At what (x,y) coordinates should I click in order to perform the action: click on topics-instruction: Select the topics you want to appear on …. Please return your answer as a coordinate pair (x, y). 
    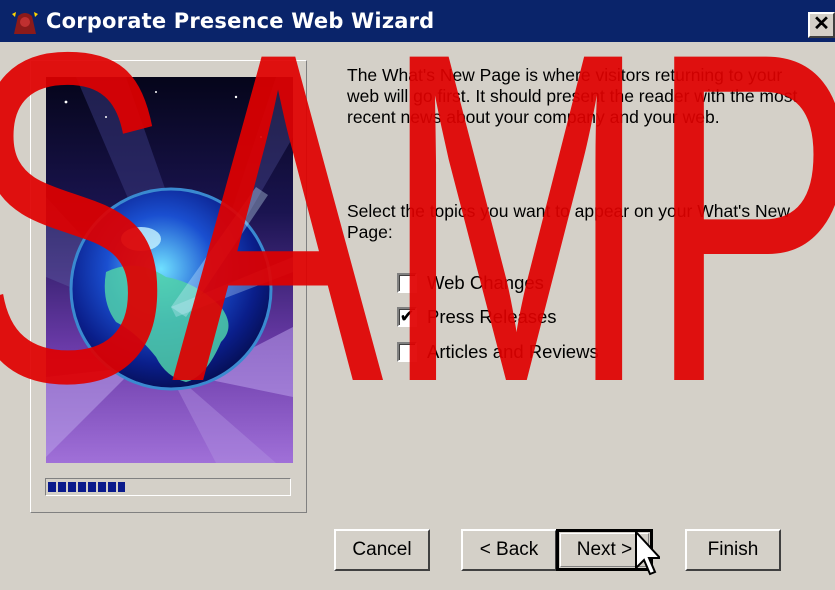
    Looking at the image, I should click on (569, 221).